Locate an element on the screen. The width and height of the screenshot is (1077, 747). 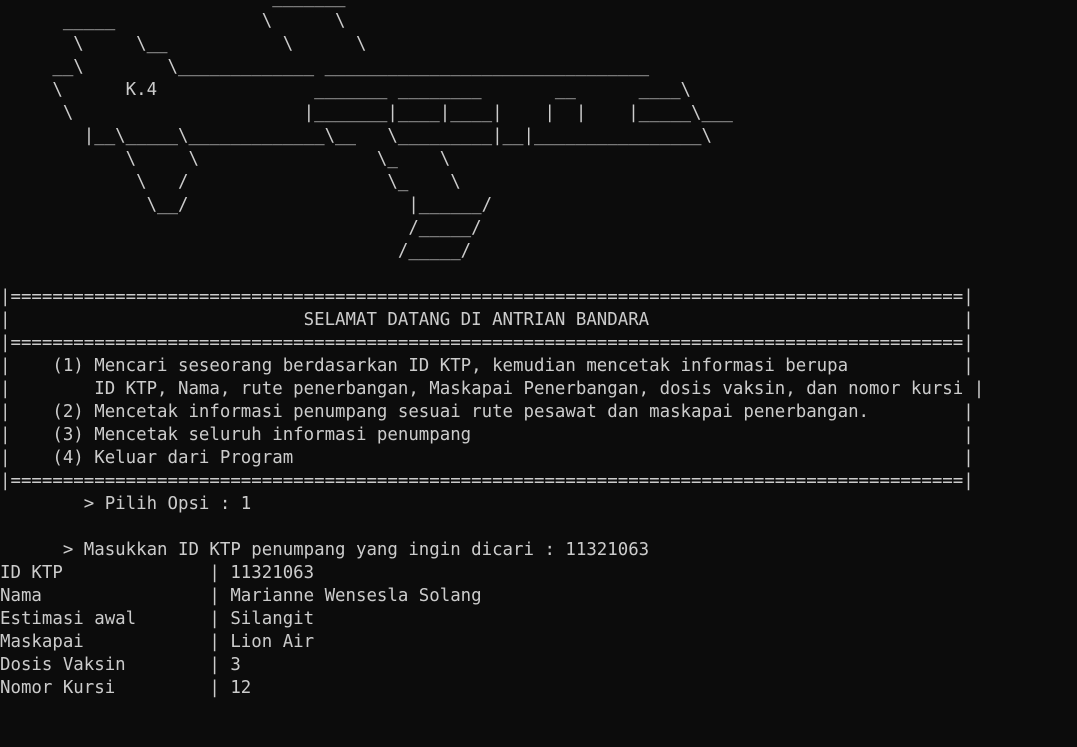
result-row-dosis-vaksin: Dosis Vaksin | 3 is located at coordinates (120, 665).